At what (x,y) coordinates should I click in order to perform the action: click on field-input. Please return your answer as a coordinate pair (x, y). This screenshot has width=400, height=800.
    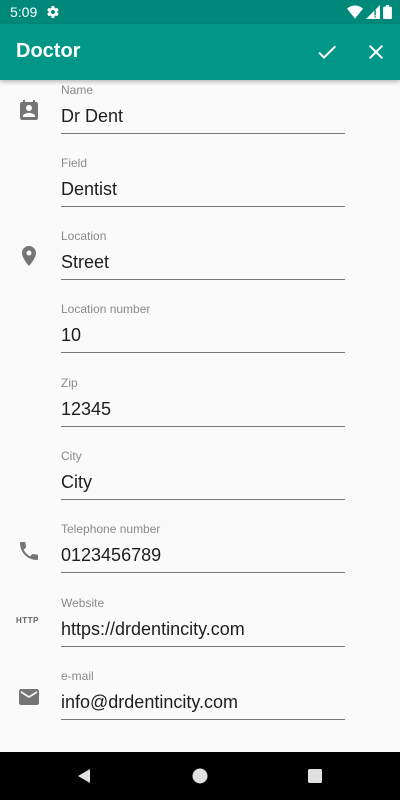
    Looking at the image, I should click on (203, 189).